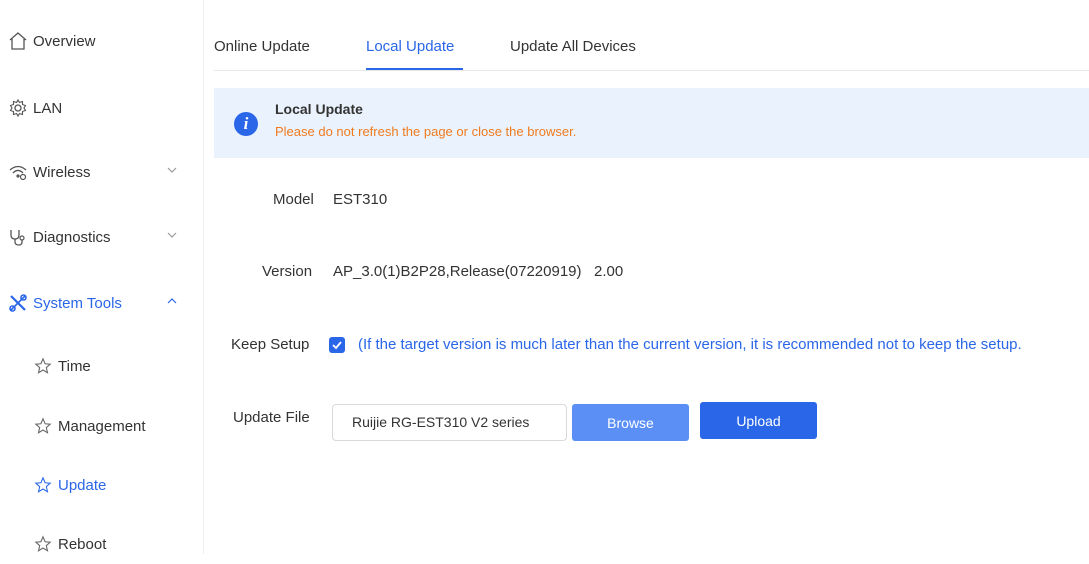 The image size is (1089, 564). What do you see at coordinates (72, 237) in the screenshot?
I see `sidebar-item-label: Diagnostics` at bounding box center [72, 237].